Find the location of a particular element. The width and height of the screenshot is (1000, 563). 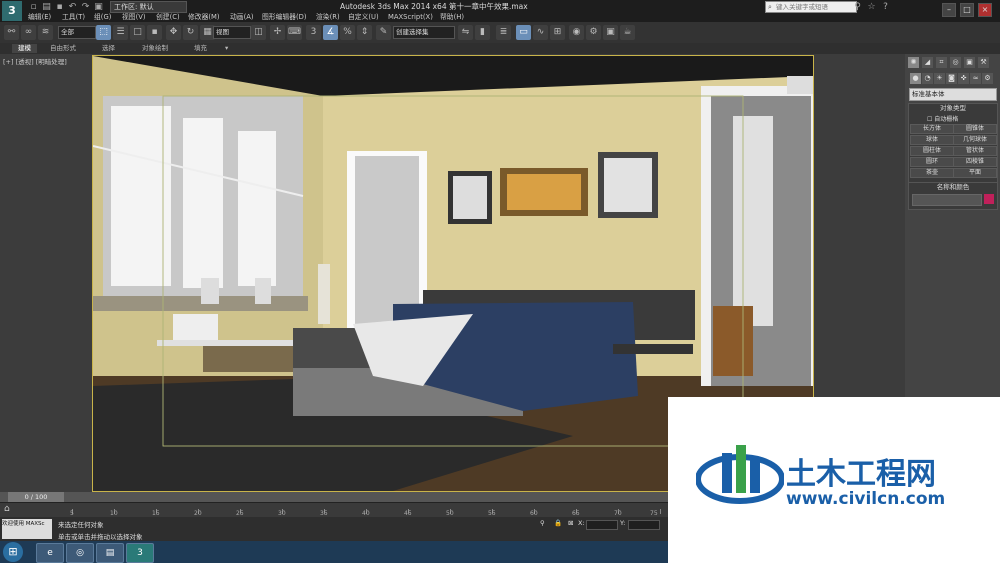

menu-group: 组(G) is located at coordinates (102, 17).